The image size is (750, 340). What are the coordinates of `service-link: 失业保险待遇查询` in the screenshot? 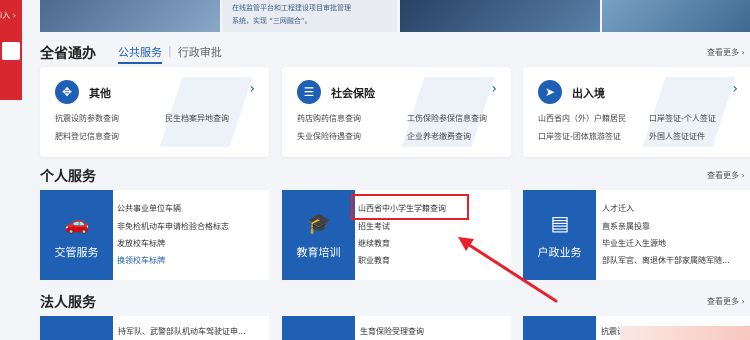 It's located at (329, 136).